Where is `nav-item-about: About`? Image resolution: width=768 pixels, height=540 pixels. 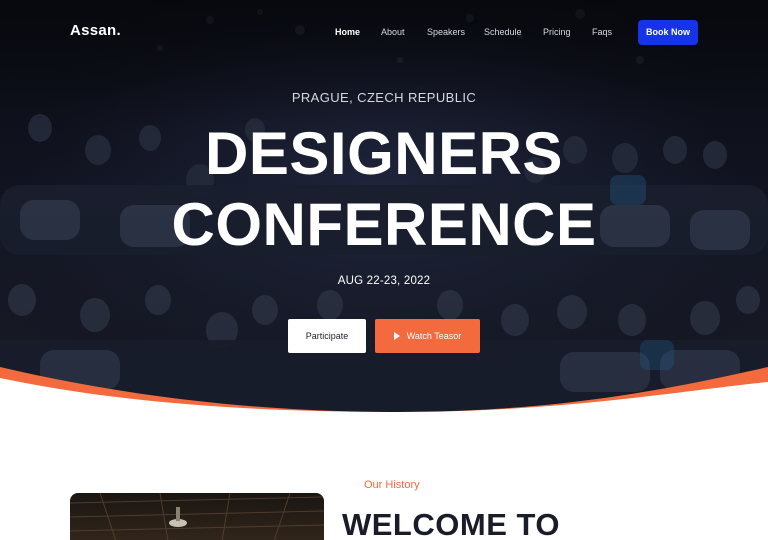
nav-item-about: About is located at coordinates (393, 32).